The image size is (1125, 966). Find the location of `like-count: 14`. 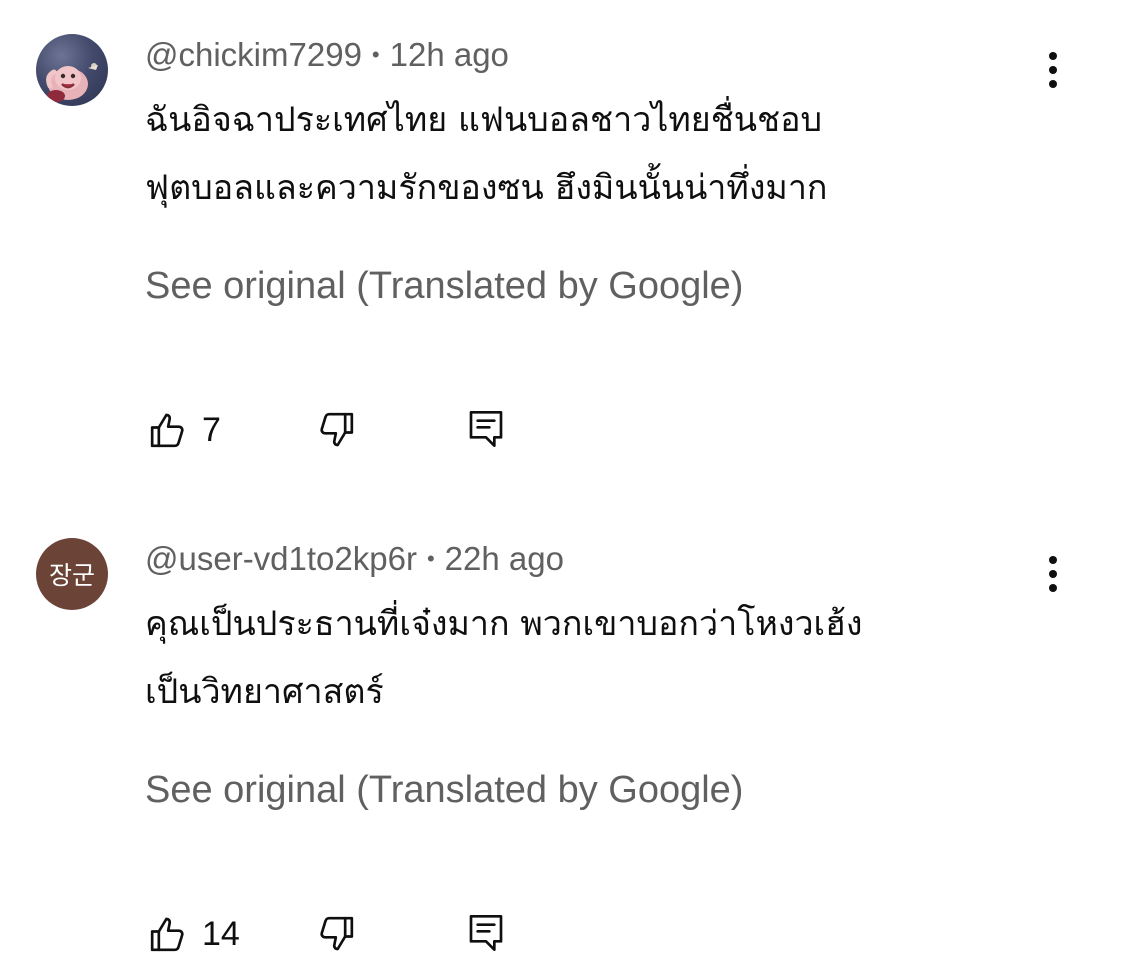

like-count: 14 is located at coordinates (221, 933).